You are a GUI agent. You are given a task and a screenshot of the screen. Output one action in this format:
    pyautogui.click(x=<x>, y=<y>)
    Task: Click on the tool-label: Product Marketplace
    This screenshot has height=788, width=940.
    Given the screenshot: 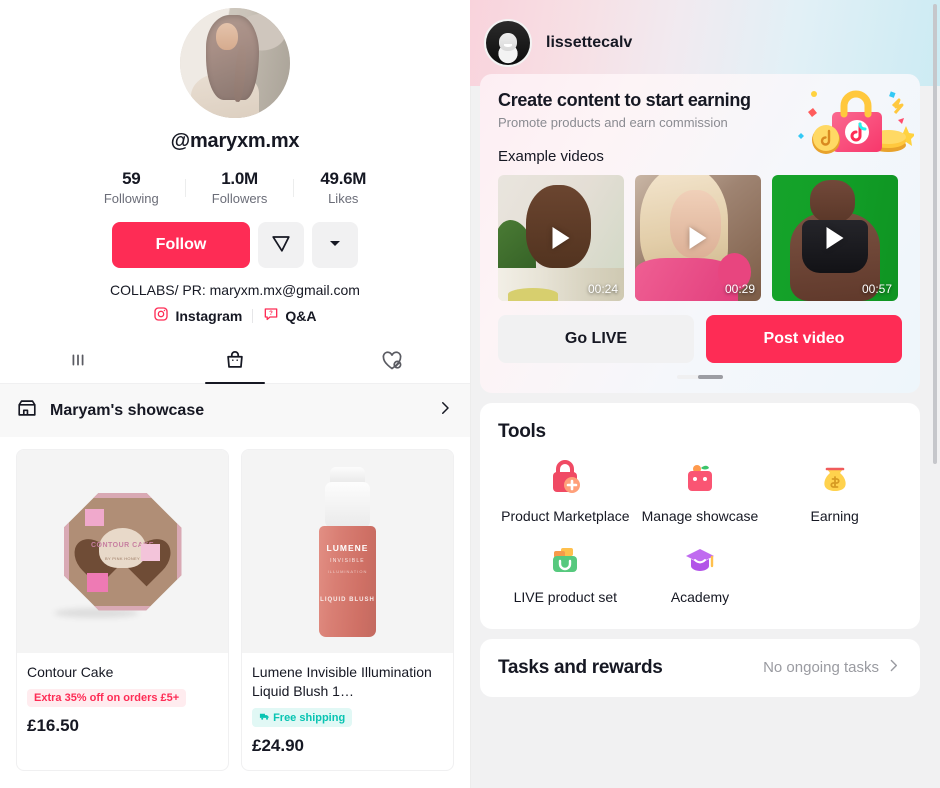 What is the action you would take?
    pyautogui.click(x=565, y=516)
    